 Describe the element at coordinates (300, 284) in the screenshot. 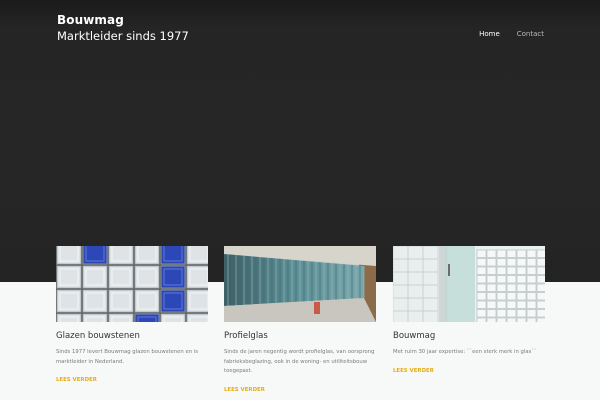

I see `card-image-profile-glass` at that location.